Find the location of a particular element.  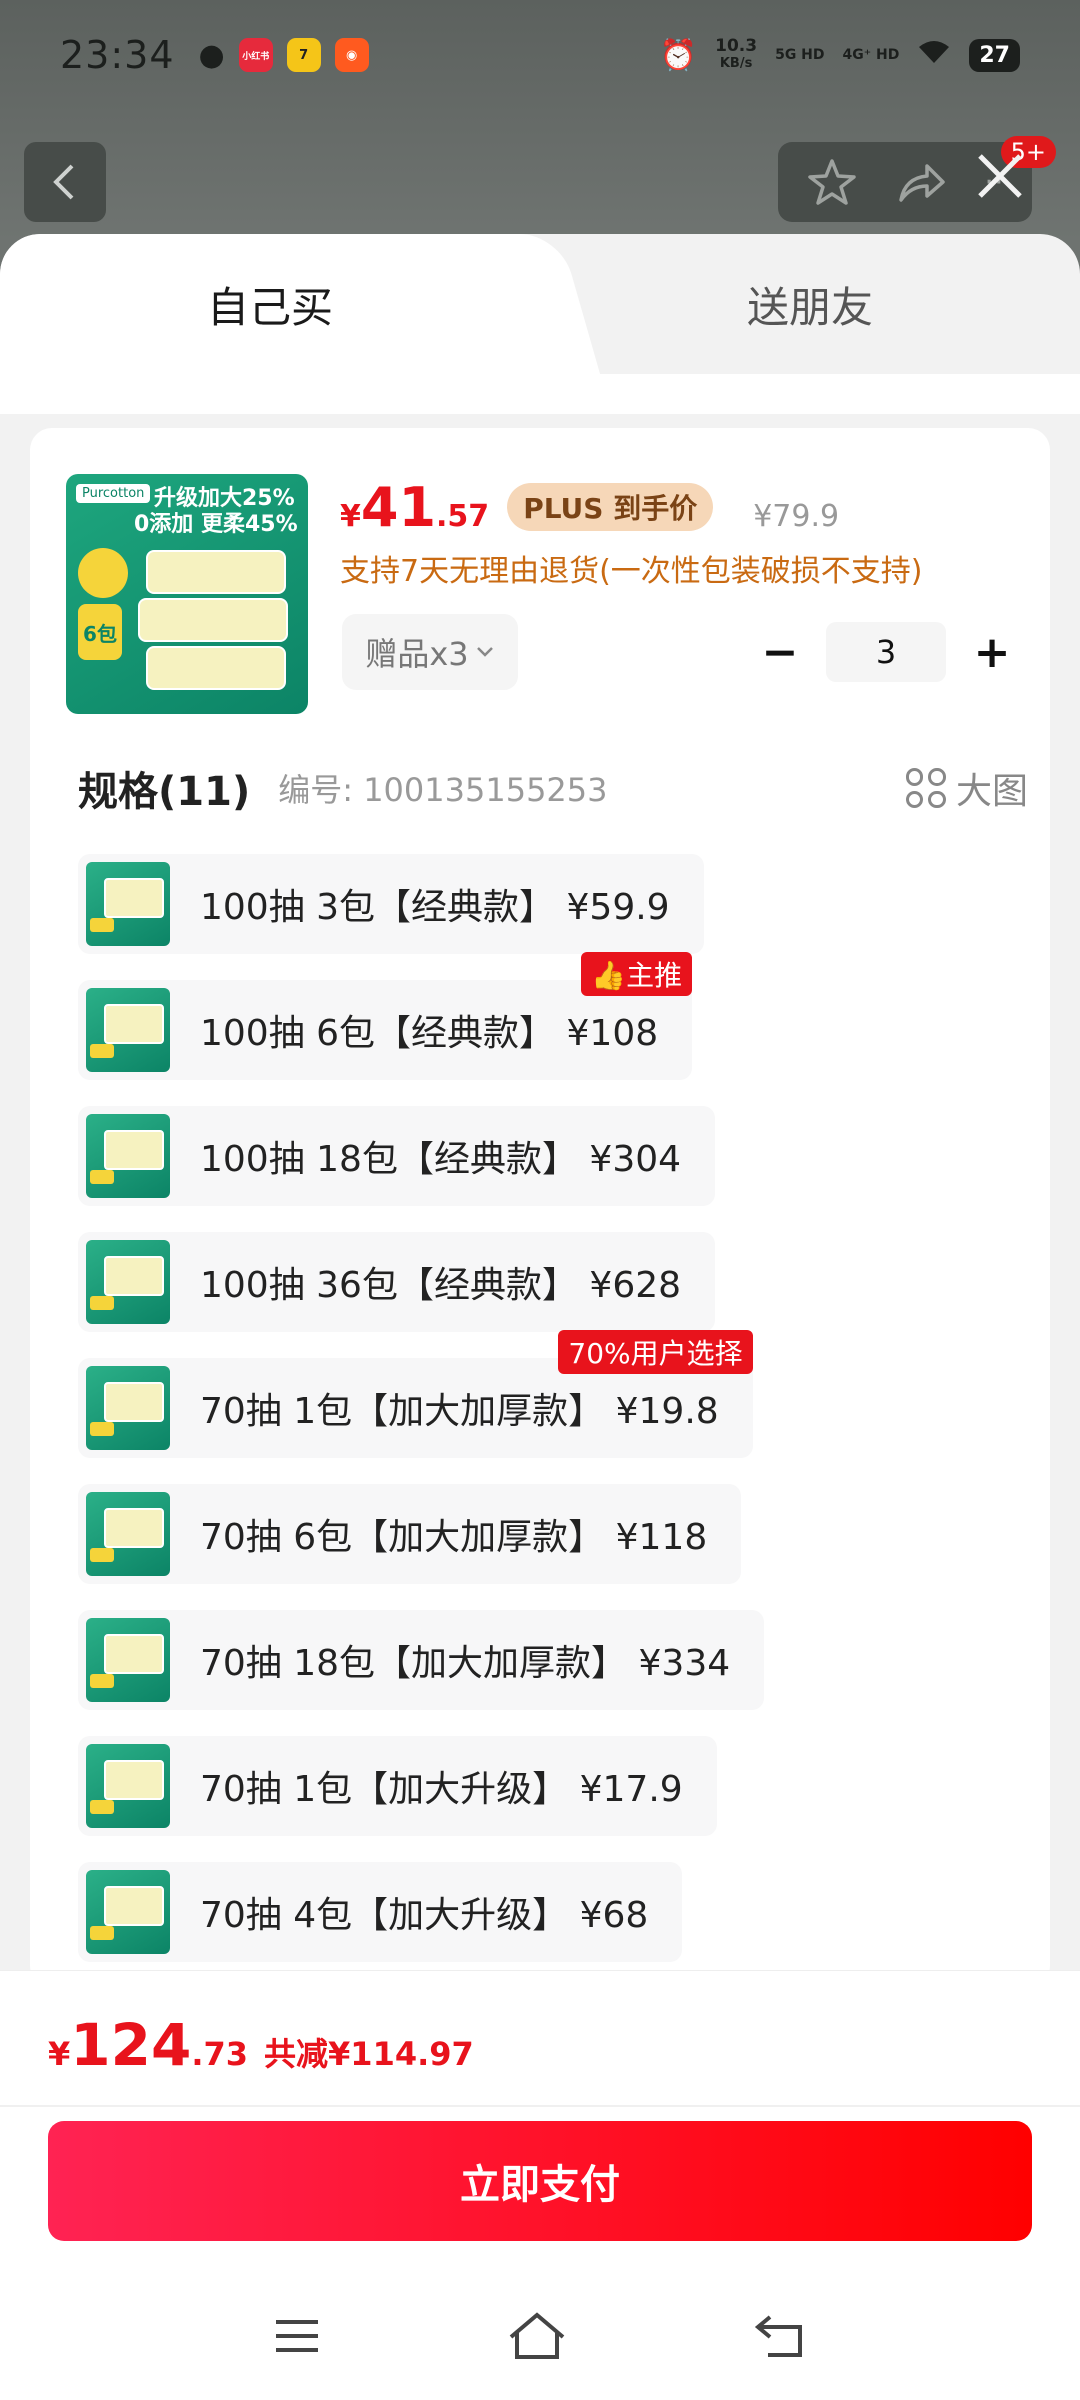

xiaohongshu-icon: 小红书 is located at coordinates (255, 55).